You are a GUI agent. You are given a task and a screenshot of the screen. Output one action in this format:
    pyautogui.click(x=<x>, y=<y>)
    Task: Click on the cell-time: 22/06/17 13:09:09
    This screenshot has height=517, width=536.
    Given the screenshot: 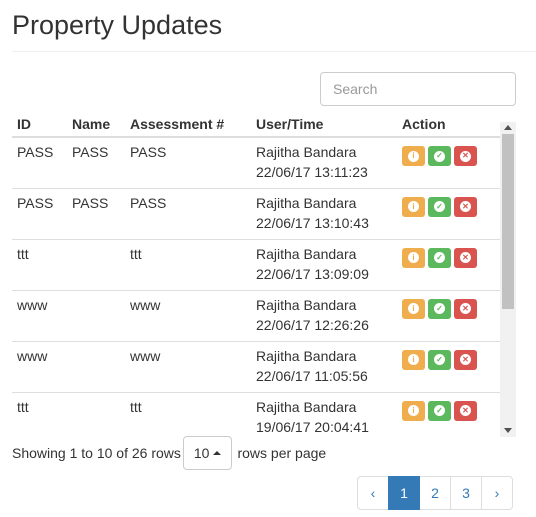 What is the action you would take?
    pyautogui.click(x=312, y=273)
    